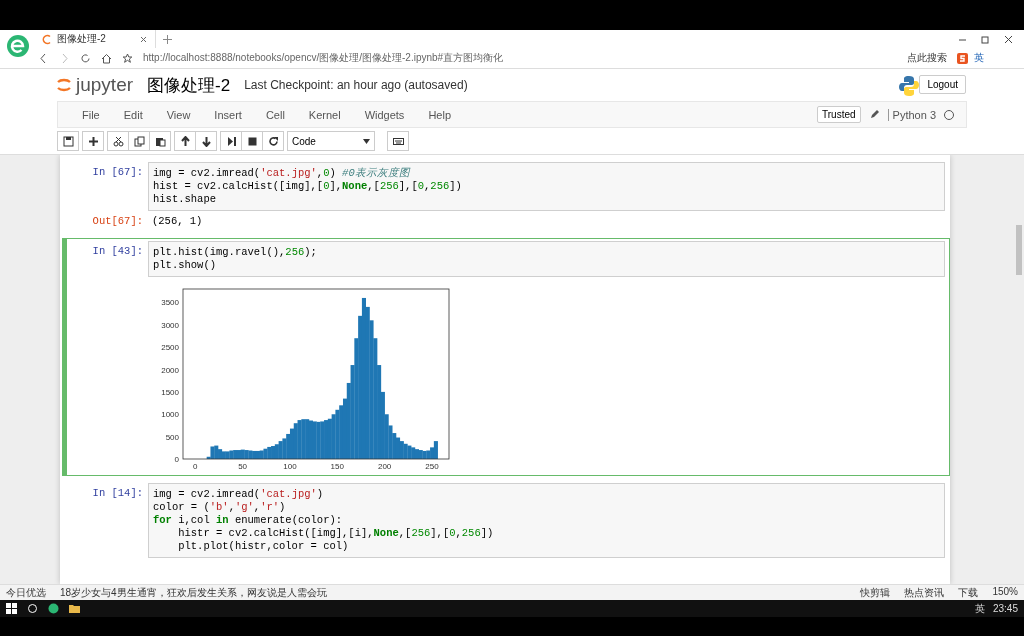  What do you see at coordinates (170, 392) in the screenshot?
I see `y-tick-label: 1500` at bounding box center [170, 392].